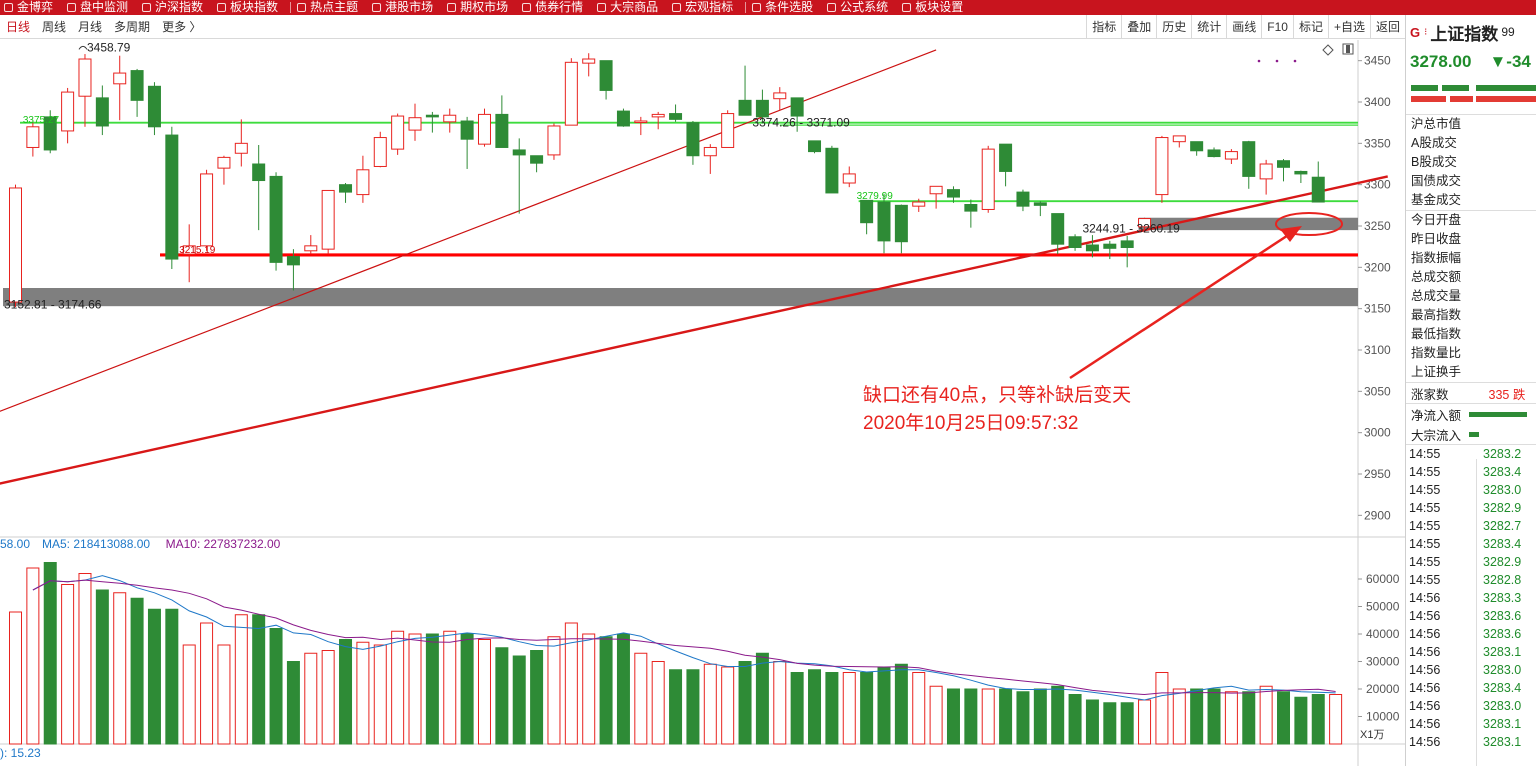 The height and width of the screenshot is (766, 1536). What do you see at coordinates (1471, 724) in the screenshot?
I see `tick-row: 14:56 3283.1` at bounding box center [1471, 724].